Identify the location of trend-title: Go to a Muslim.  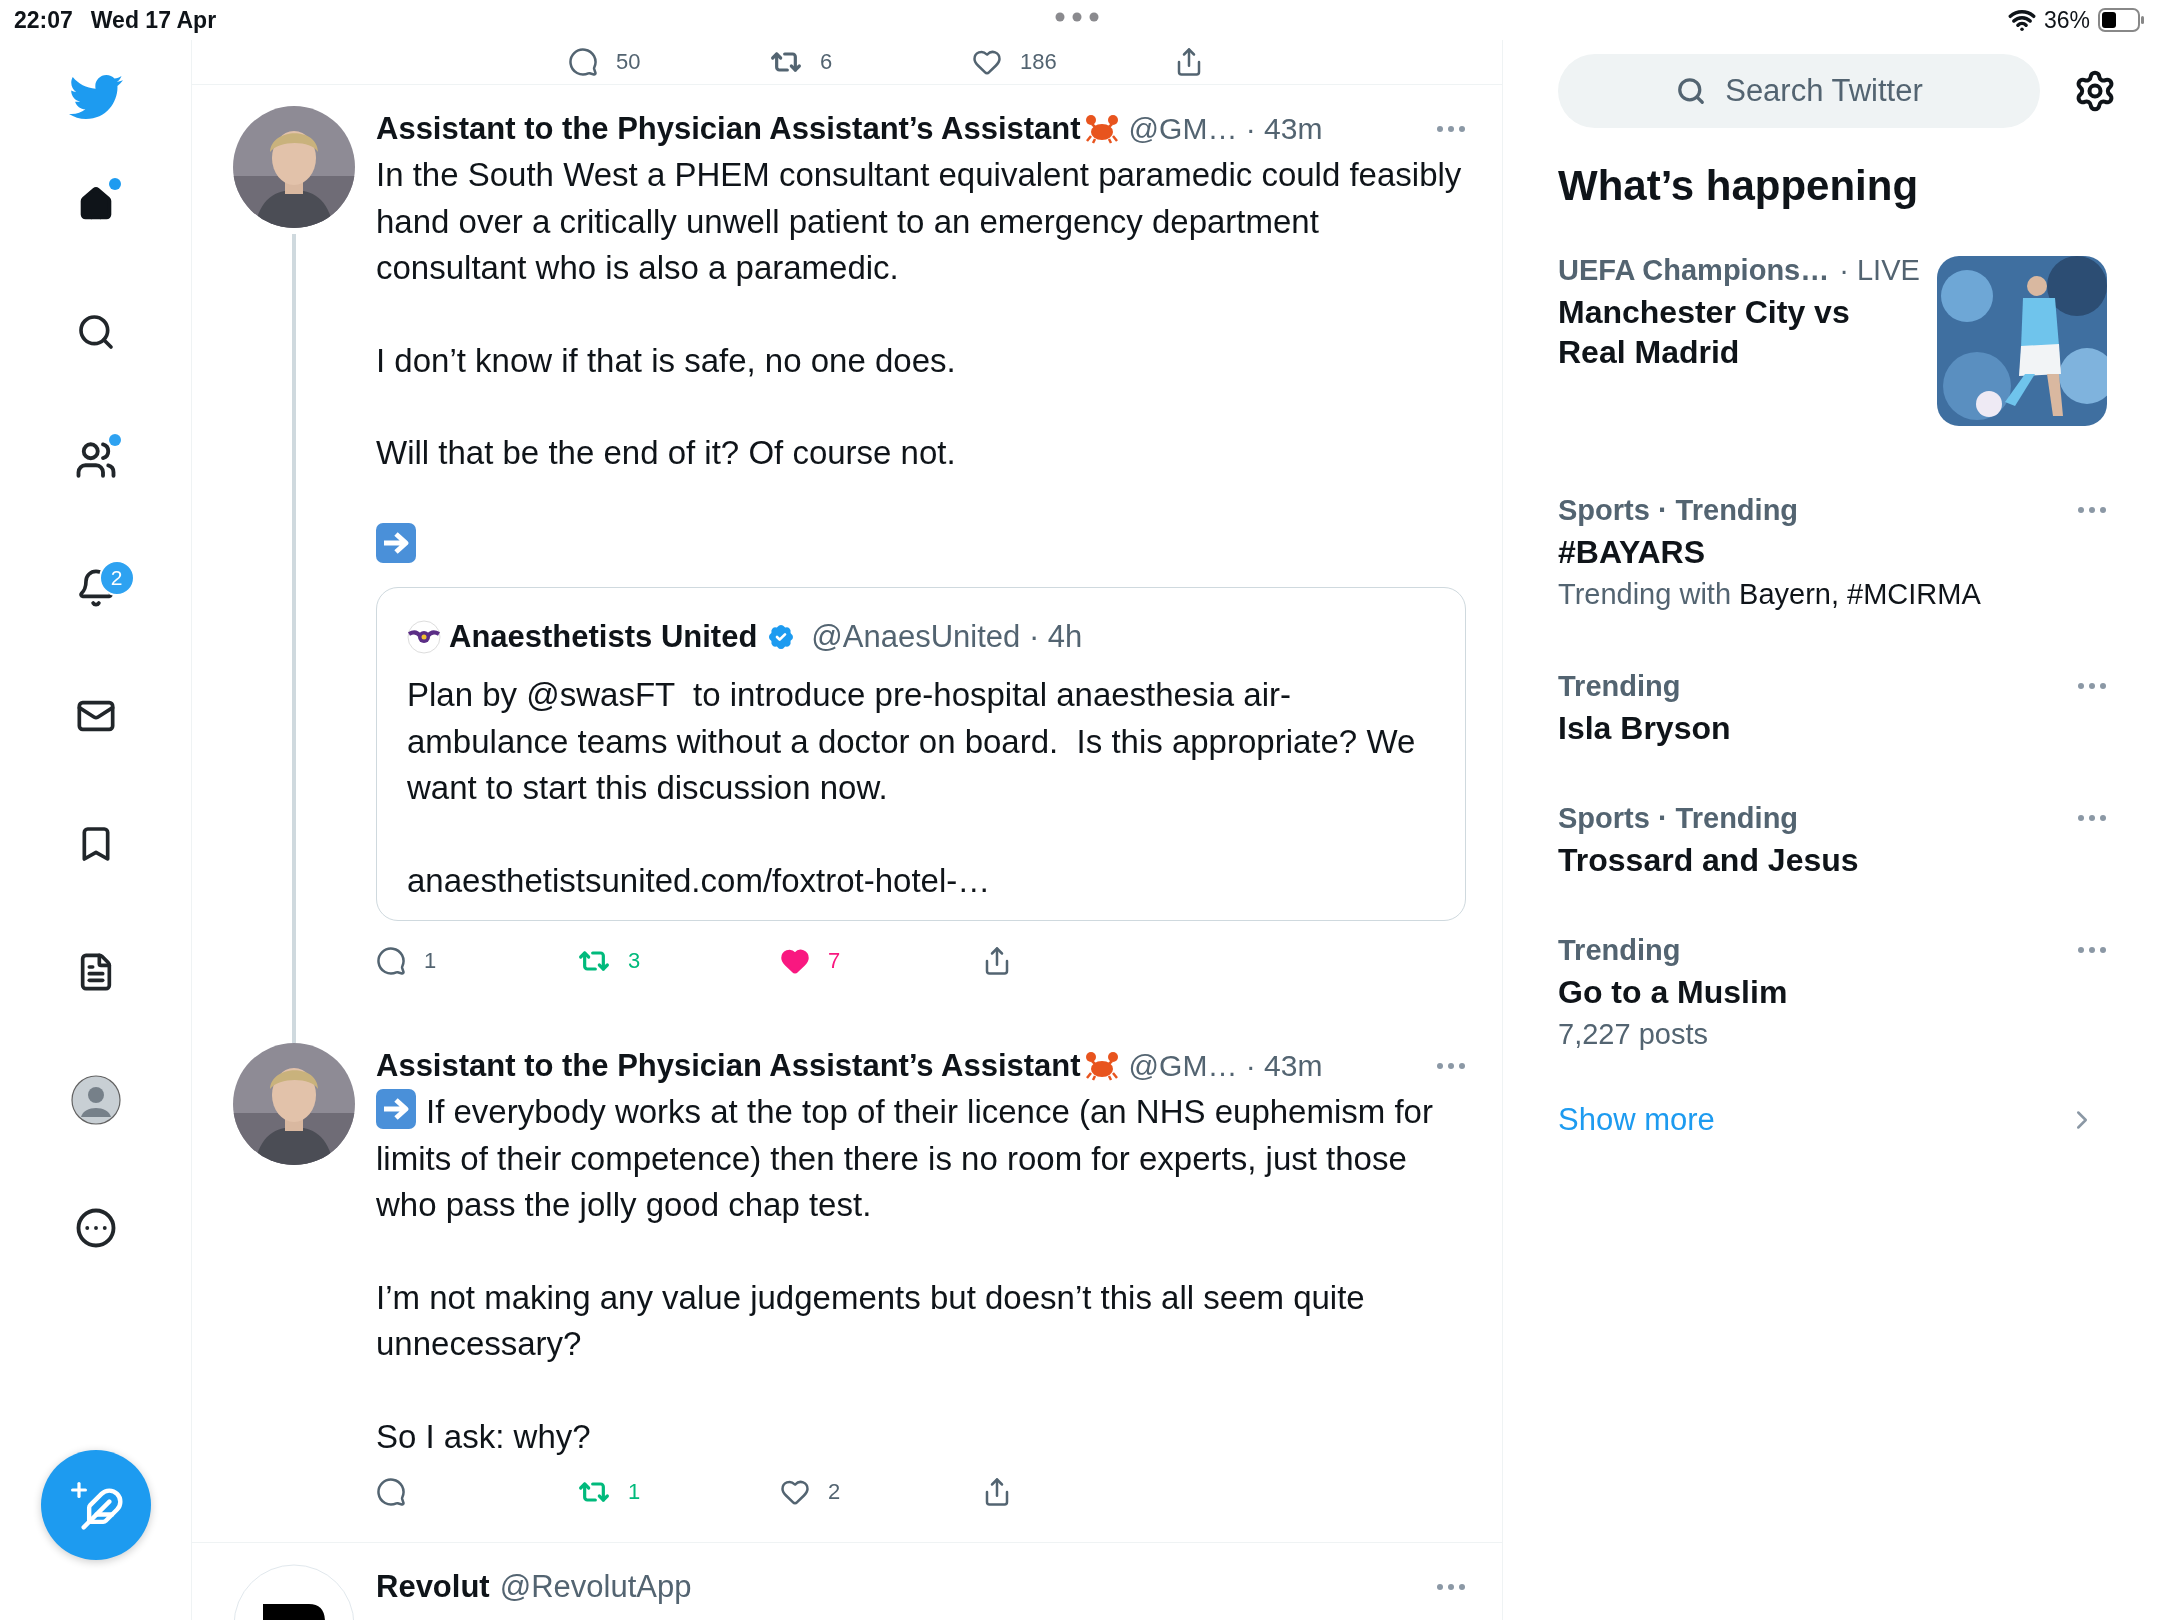
(1673, 992).